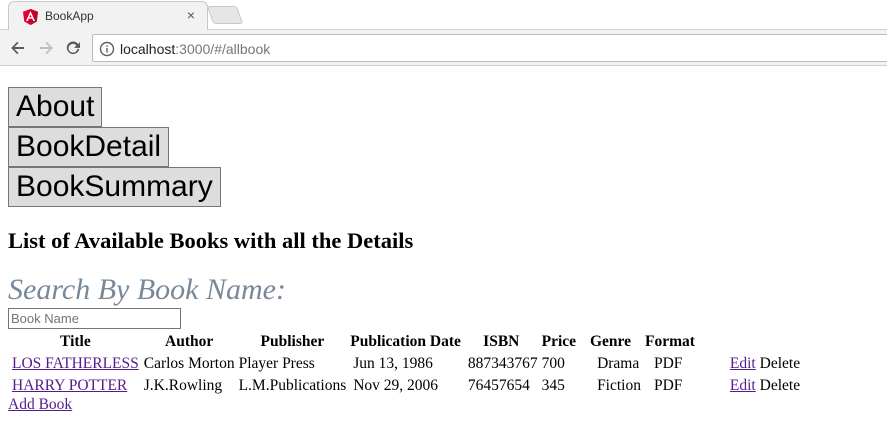  Describe the element at coordinates (611, 341) in the screenshot. I see `header-genre: Genre` at that location.